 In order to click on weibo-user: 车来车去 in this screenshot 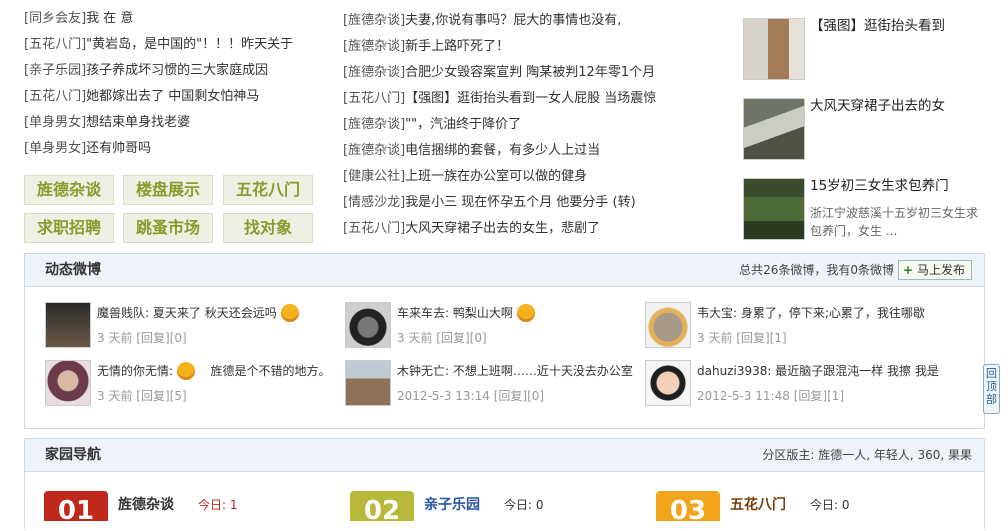, I will do `click(421, 313)`.